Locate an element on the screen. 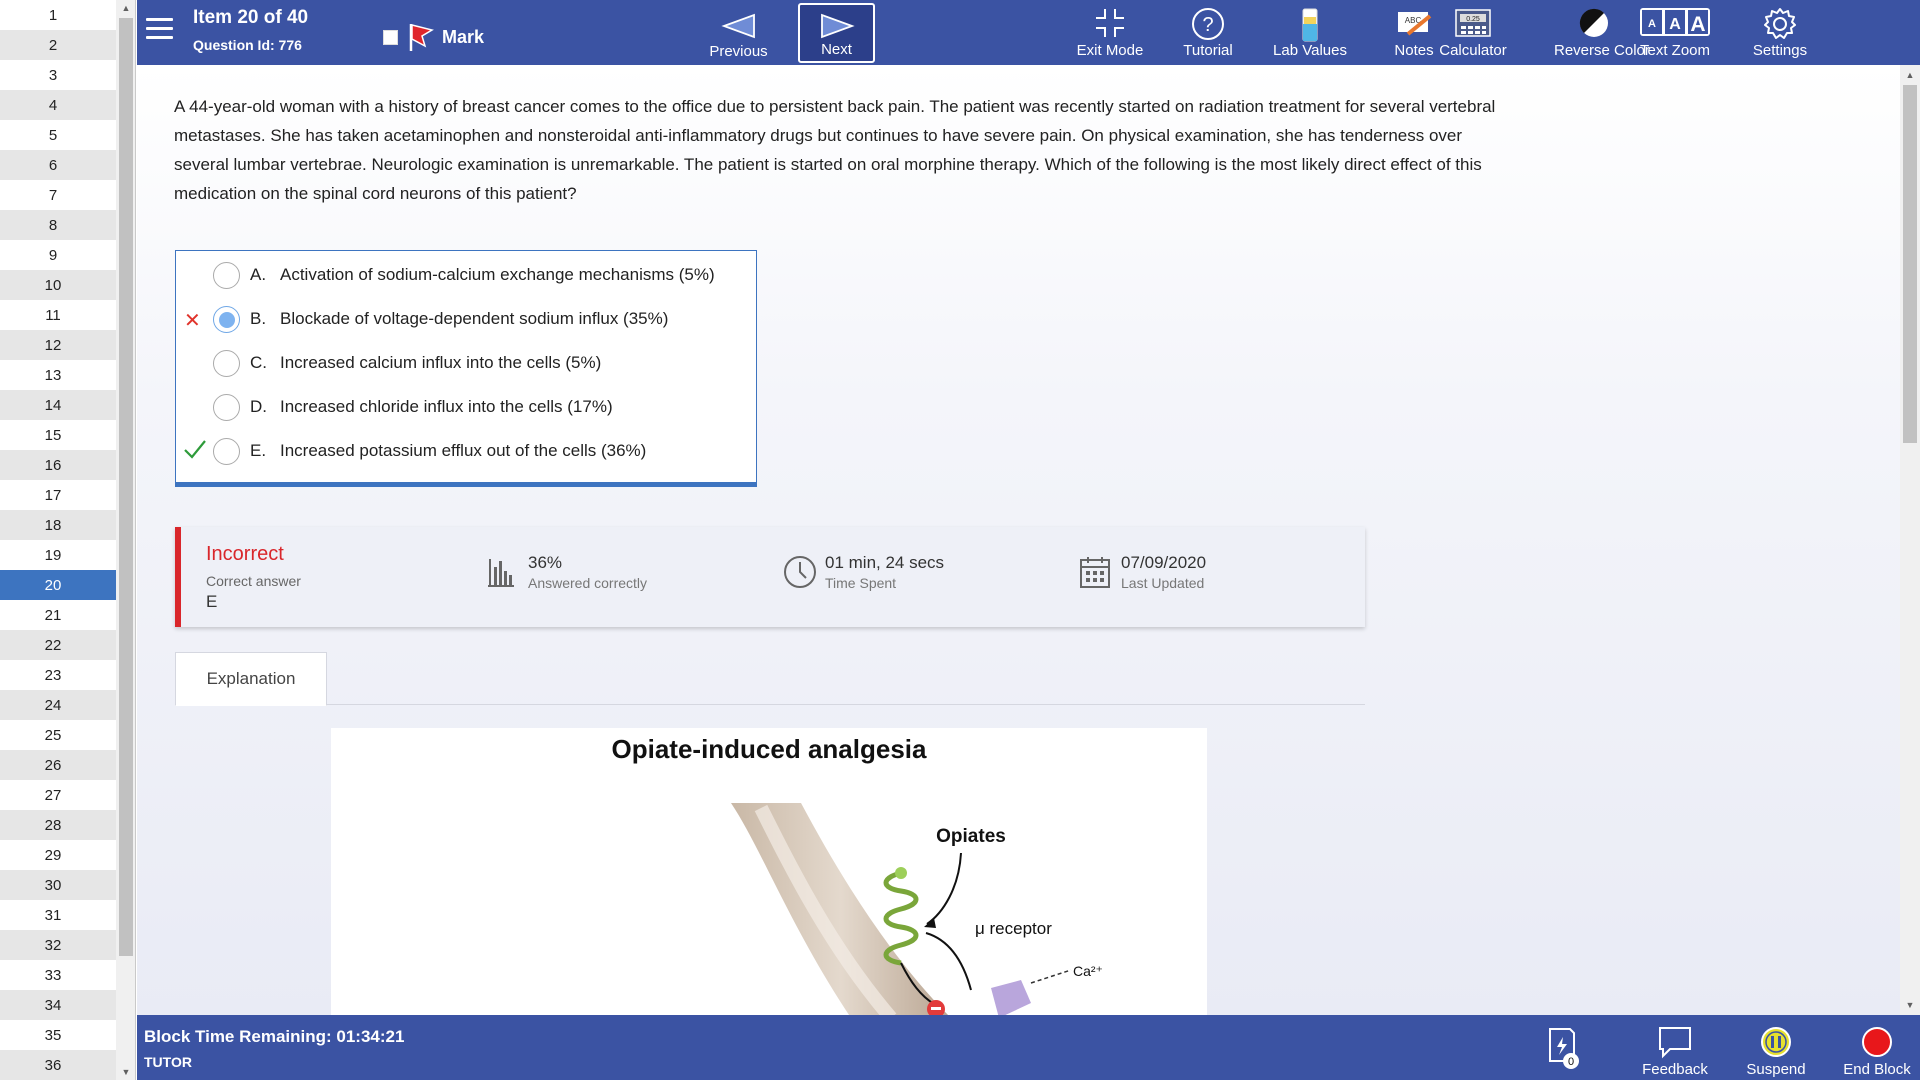 This screenshot has height=1080, width=1920. question-number-item: 27 is located at coordinates (58, 795).